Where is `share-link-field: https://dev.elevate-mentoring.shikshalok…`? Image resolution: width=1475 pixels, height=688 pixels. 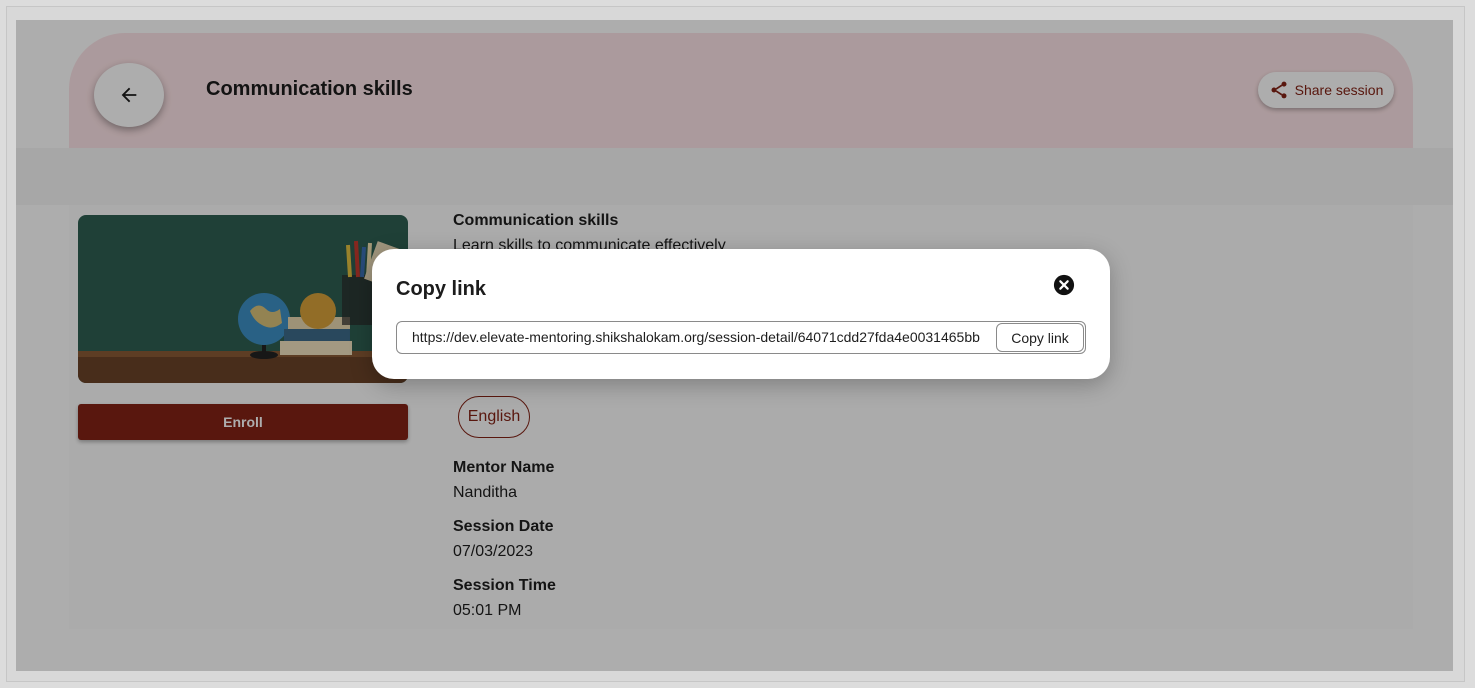 share-link-field: https://dev.elevate-mentoring.shikshalok… is located at coordinates (741, 337).